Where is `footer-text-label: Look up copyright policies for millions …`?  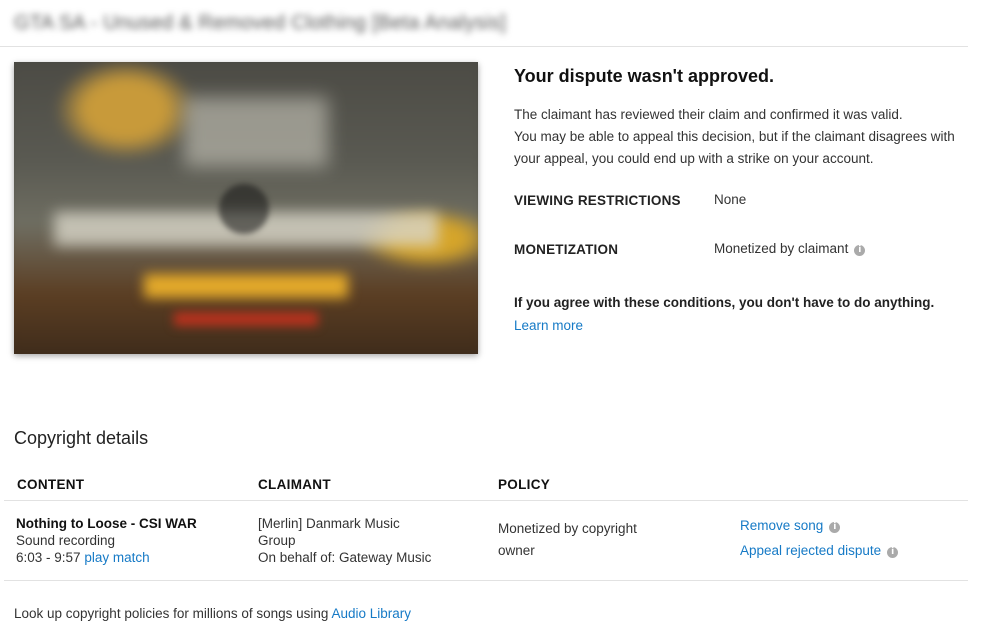
footer-text-label: Look up copyright policies for millions … is located at coordinates (171, 613).